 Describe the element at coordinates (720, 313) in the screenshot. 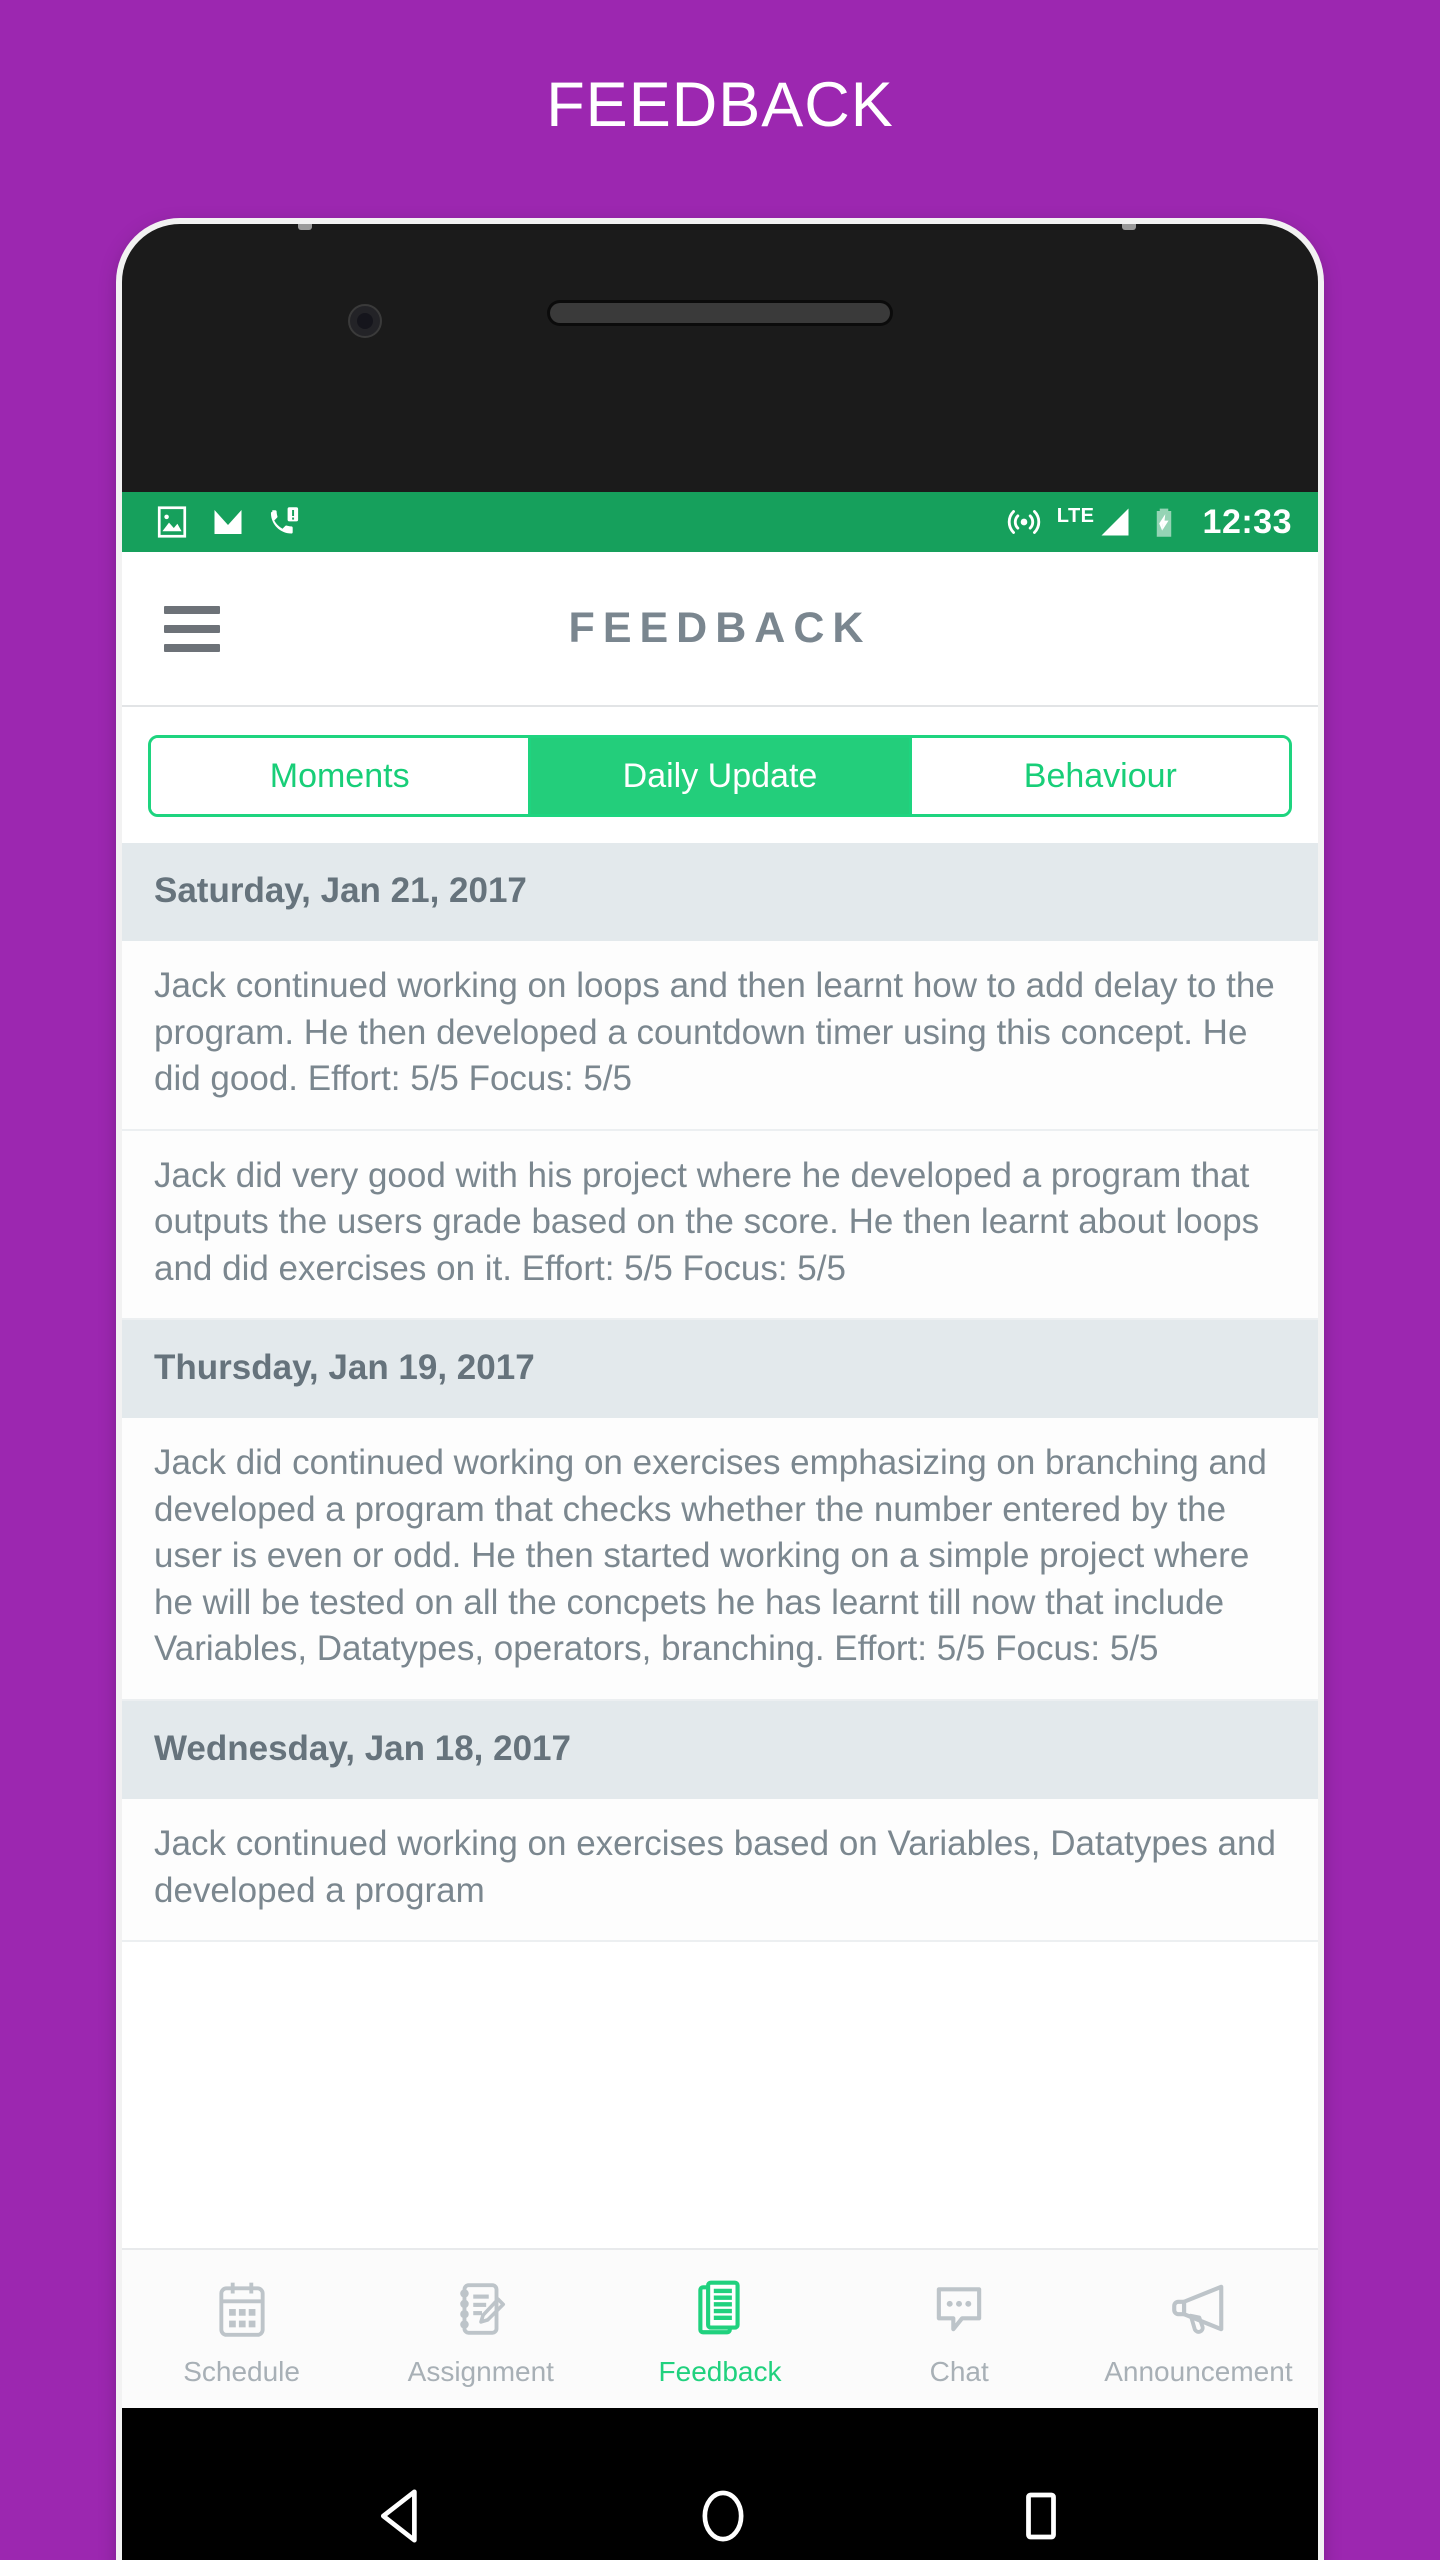

I see `earpiece-speaker` at that location.